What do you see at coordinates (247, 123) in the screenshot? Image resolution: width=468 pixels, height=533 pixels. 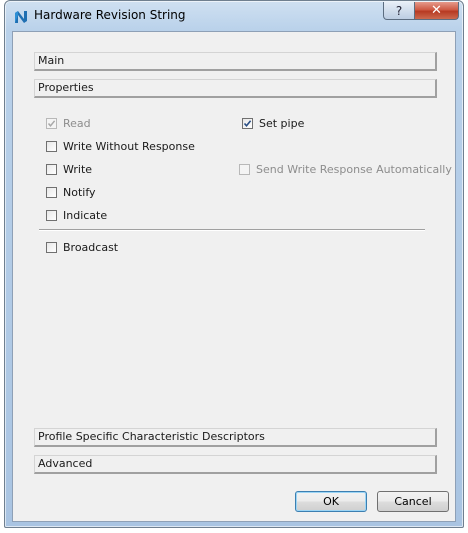 I see `set-pipe-checkbox` at bounding box center [247, 123].